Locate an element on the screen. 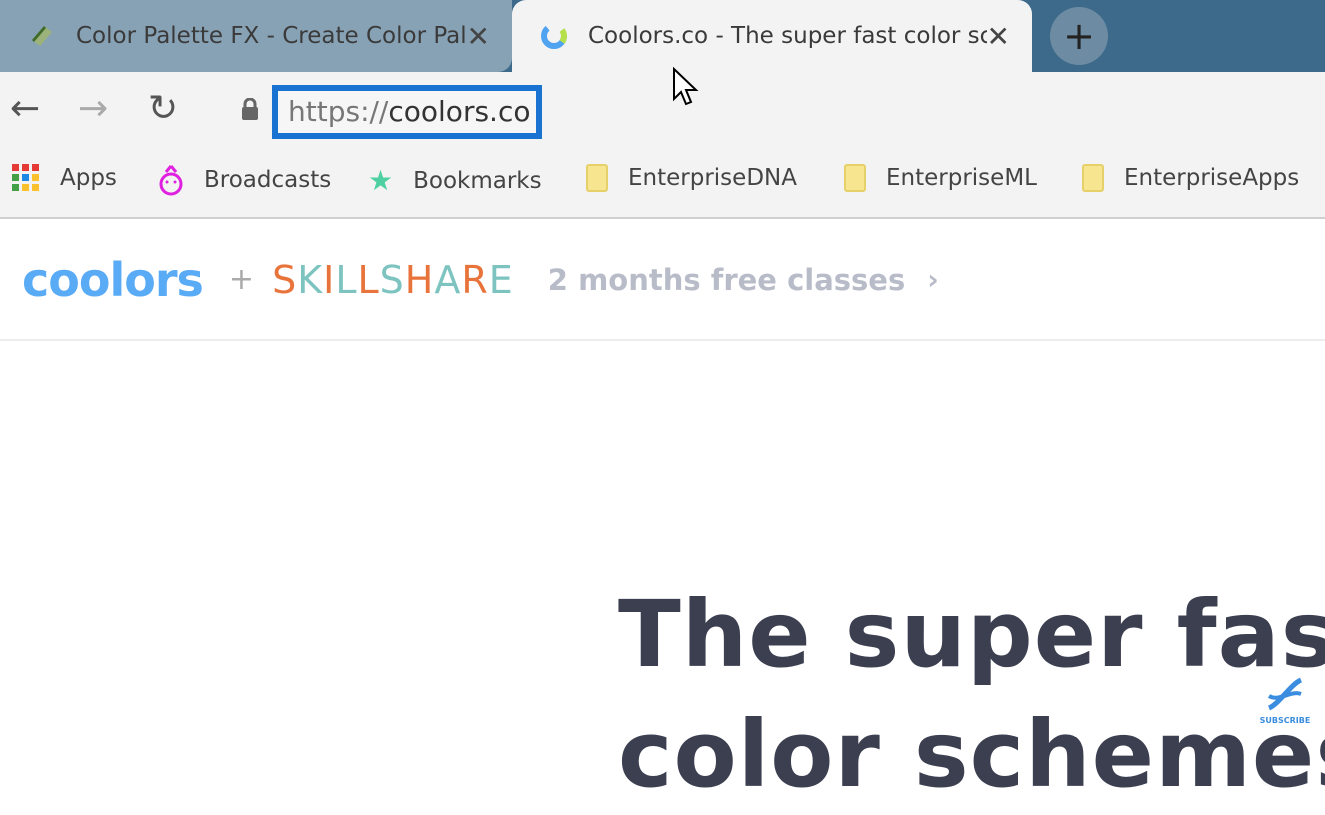 The height and width of the screenshot is (815, 1325). bookmark-label: EnterpriseDNA is located at coordinates (712, 178).